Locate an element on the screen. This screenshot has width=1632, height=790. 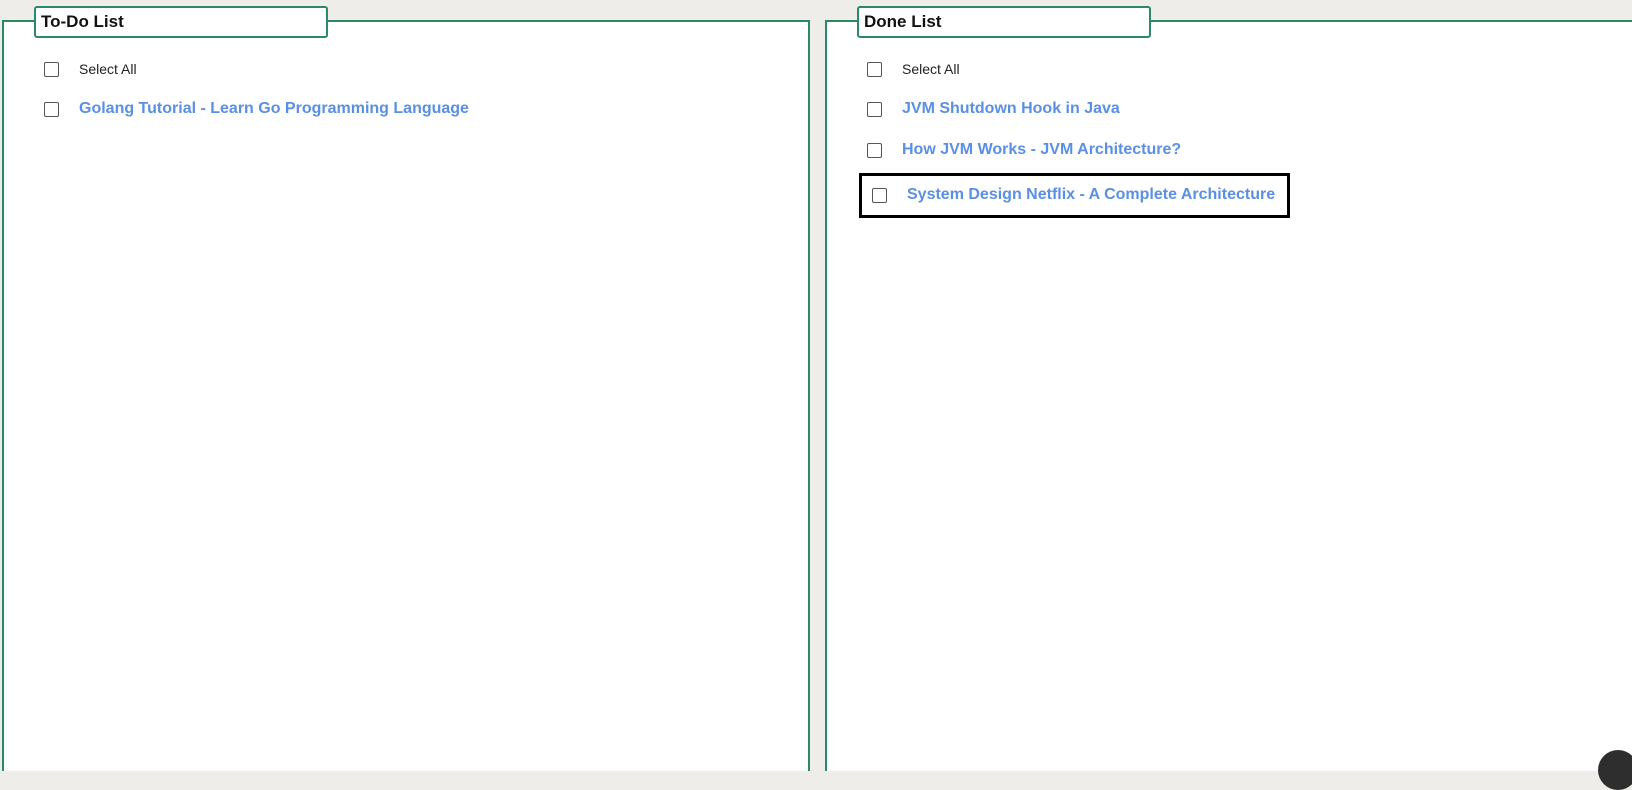
floating-action-button is located at coordinates (1615, 770).